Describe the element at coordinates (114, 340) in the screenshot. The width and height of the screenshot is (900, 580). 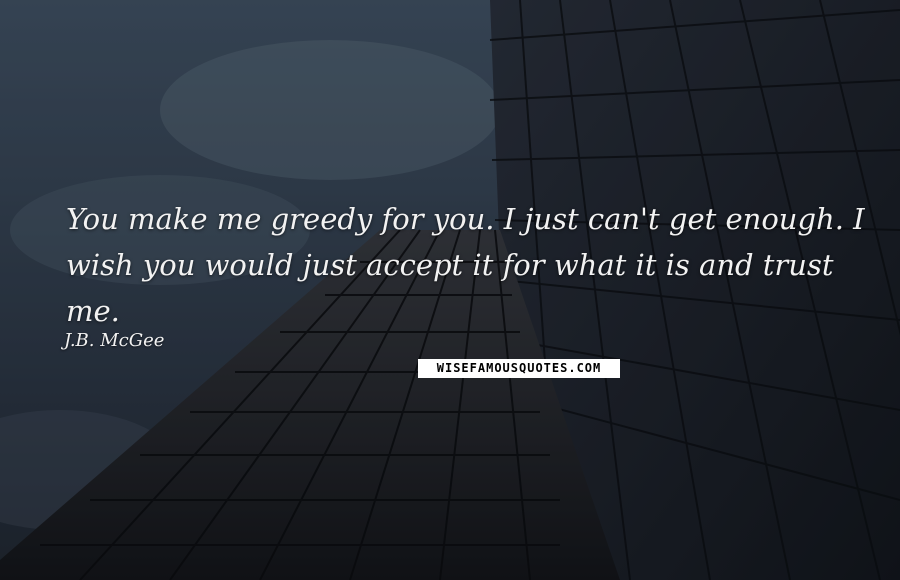
I see `quote-author: J.B. McGee` at that location.